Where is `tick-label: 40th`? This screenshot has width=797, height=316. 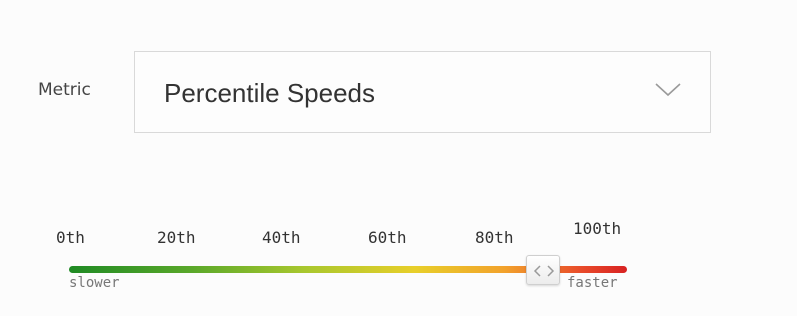
tick-label: 40th is located at coordinates (281, 237).